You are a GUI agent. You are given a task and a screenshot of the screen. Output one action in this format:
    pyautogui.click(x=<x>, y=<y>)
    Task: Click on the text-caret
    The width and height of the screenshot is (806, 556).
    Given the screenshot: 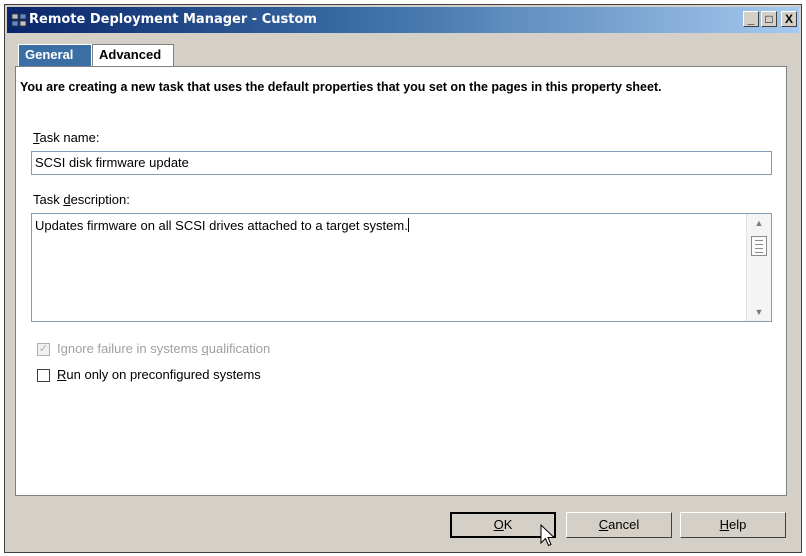 What is the action you would take?
    pyautogui.click(x=408, y=225)
    